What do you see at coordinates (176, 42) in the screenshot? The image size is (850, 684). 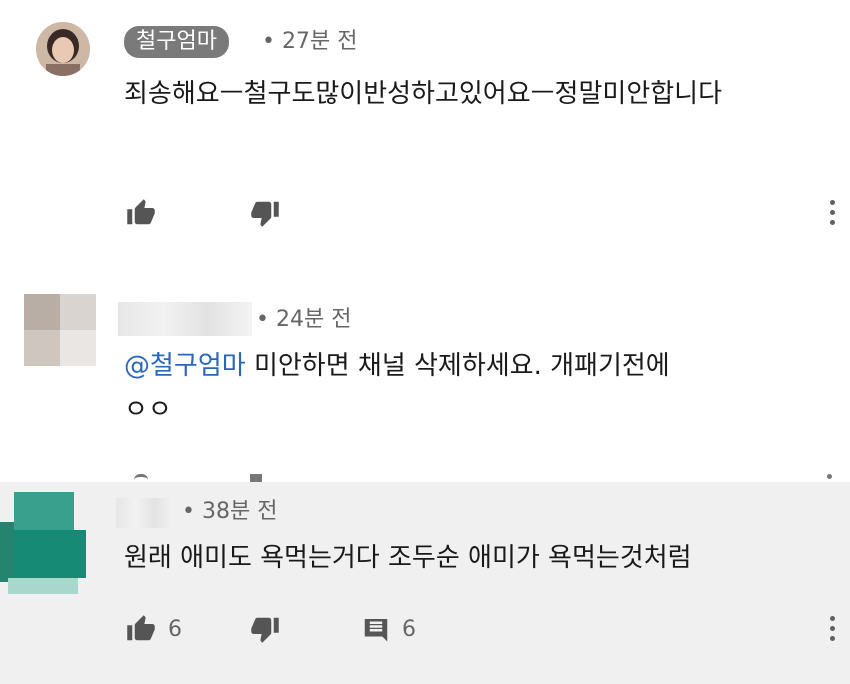 I see `author-name: 철구엄마` at bounding box center [176, 42].